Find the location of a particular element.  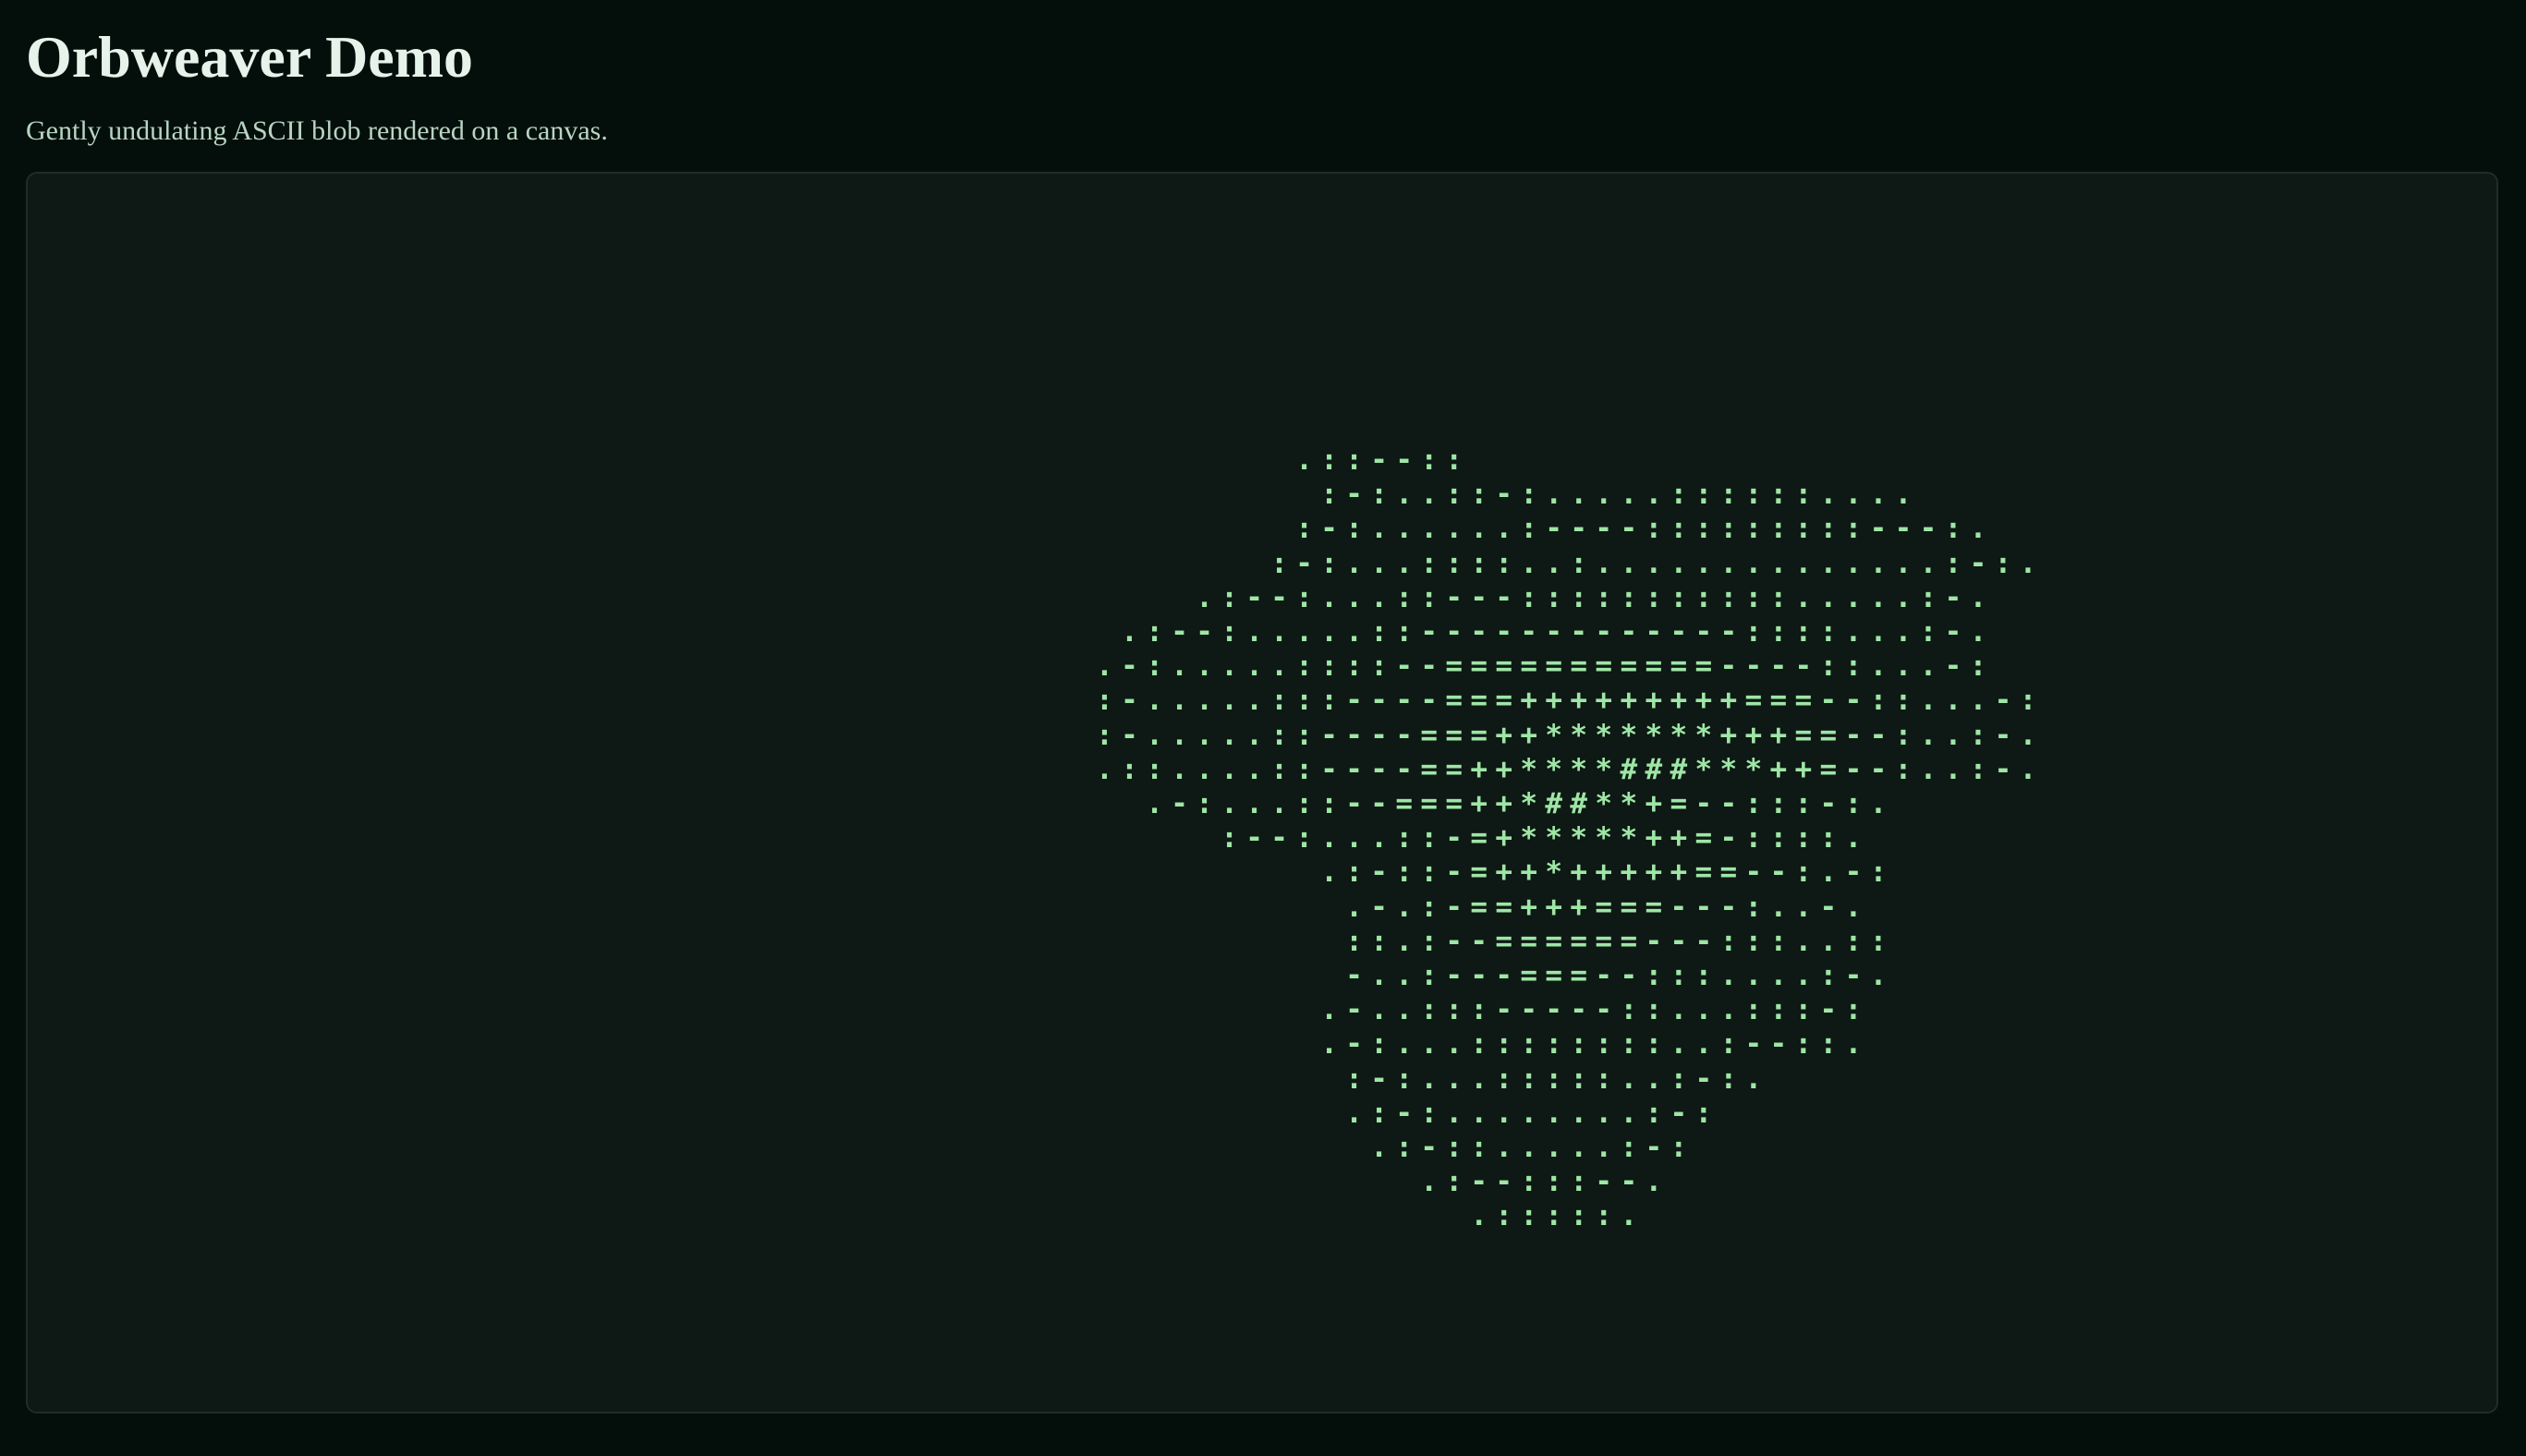

ascii-line: .:--:.....::-------------::::...:-. is located at coordinates (1395, 632).